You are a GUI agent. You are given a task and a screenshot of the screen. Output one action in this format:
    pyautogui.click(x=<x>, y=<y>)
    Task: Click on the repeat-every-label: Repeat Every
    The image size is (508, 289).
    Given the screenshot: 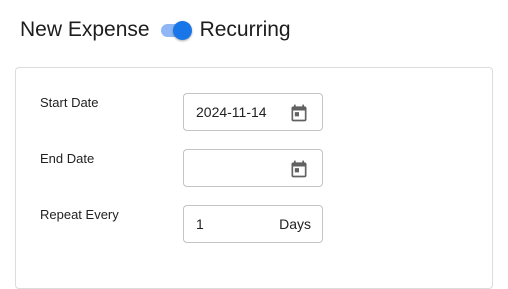 What is the action you would take?
    pyautogui.click(x=79, y=214)
    